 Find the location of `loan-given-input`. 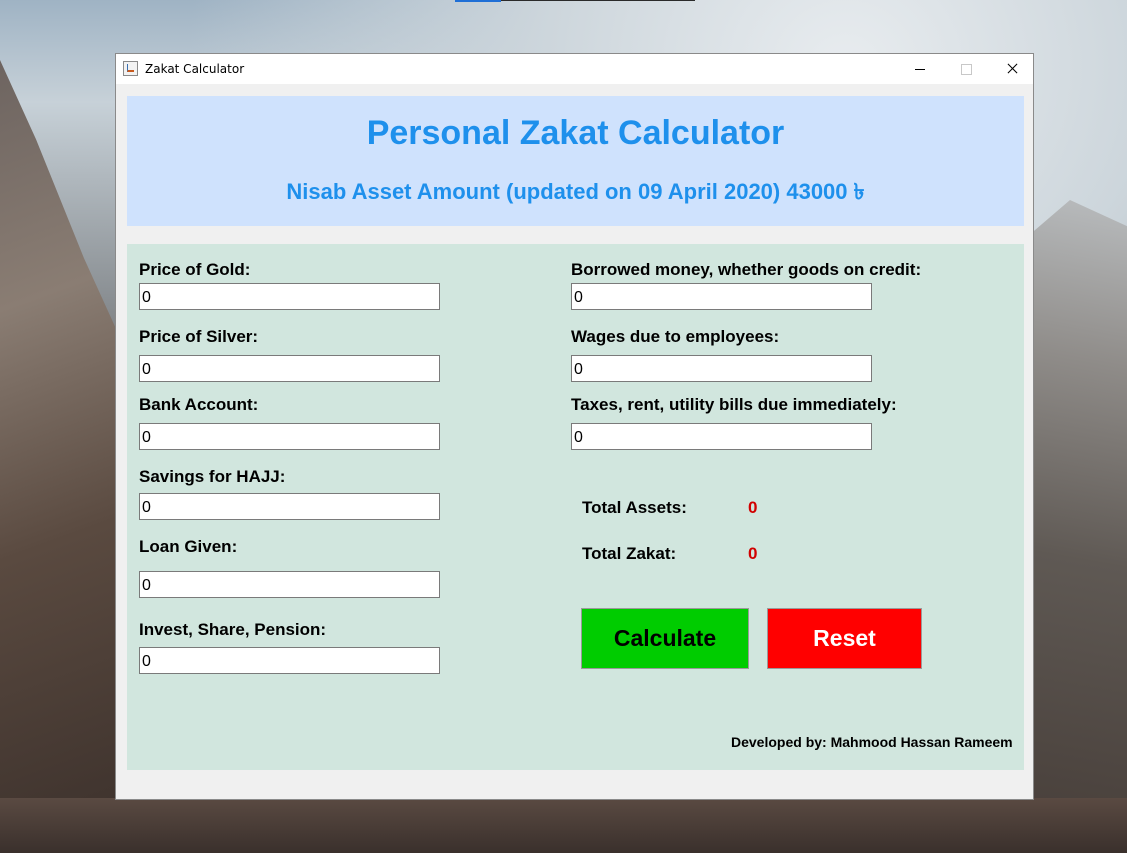

loan-given-input is located at coordinates (289, 584).